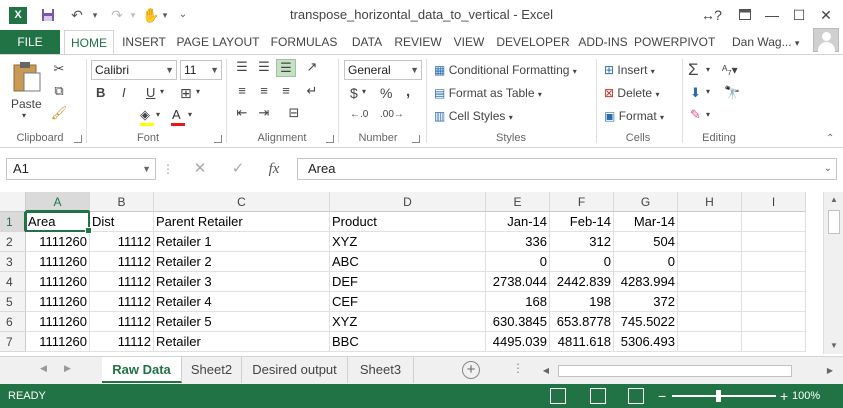 This screenshot has height=408, width=843. I want to click on autosum-dropdown: ▾, so click(708, 69).